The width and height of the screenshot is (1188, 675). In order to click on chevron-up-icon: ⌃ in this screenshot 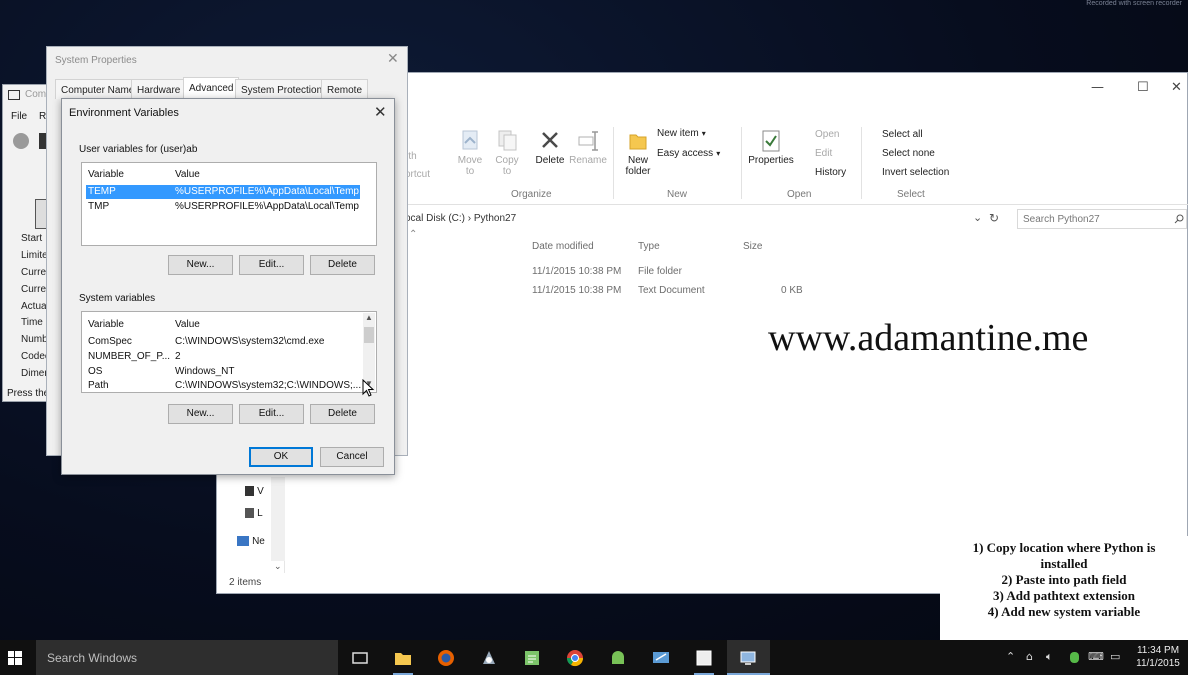, I will do `click(1010, 656)`.